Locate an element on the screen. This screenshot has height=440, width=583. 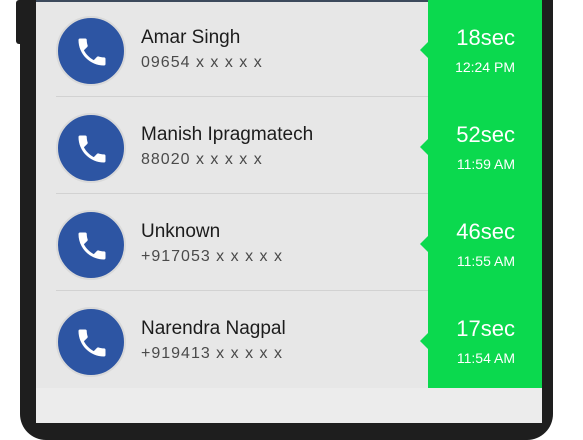
caller-number: 09654 x x x x x is located at coordinates (202, 62).